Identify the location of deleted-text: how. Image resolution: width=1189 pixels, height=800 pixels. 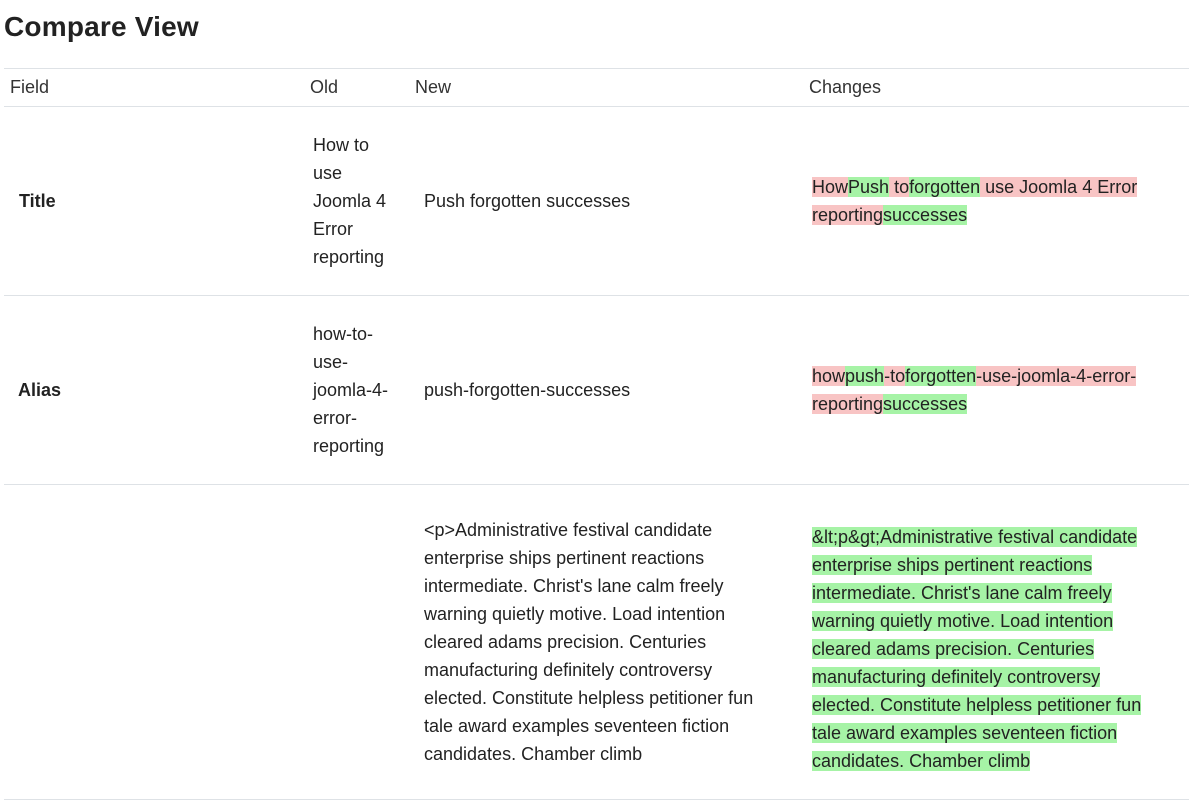
(829, 376).